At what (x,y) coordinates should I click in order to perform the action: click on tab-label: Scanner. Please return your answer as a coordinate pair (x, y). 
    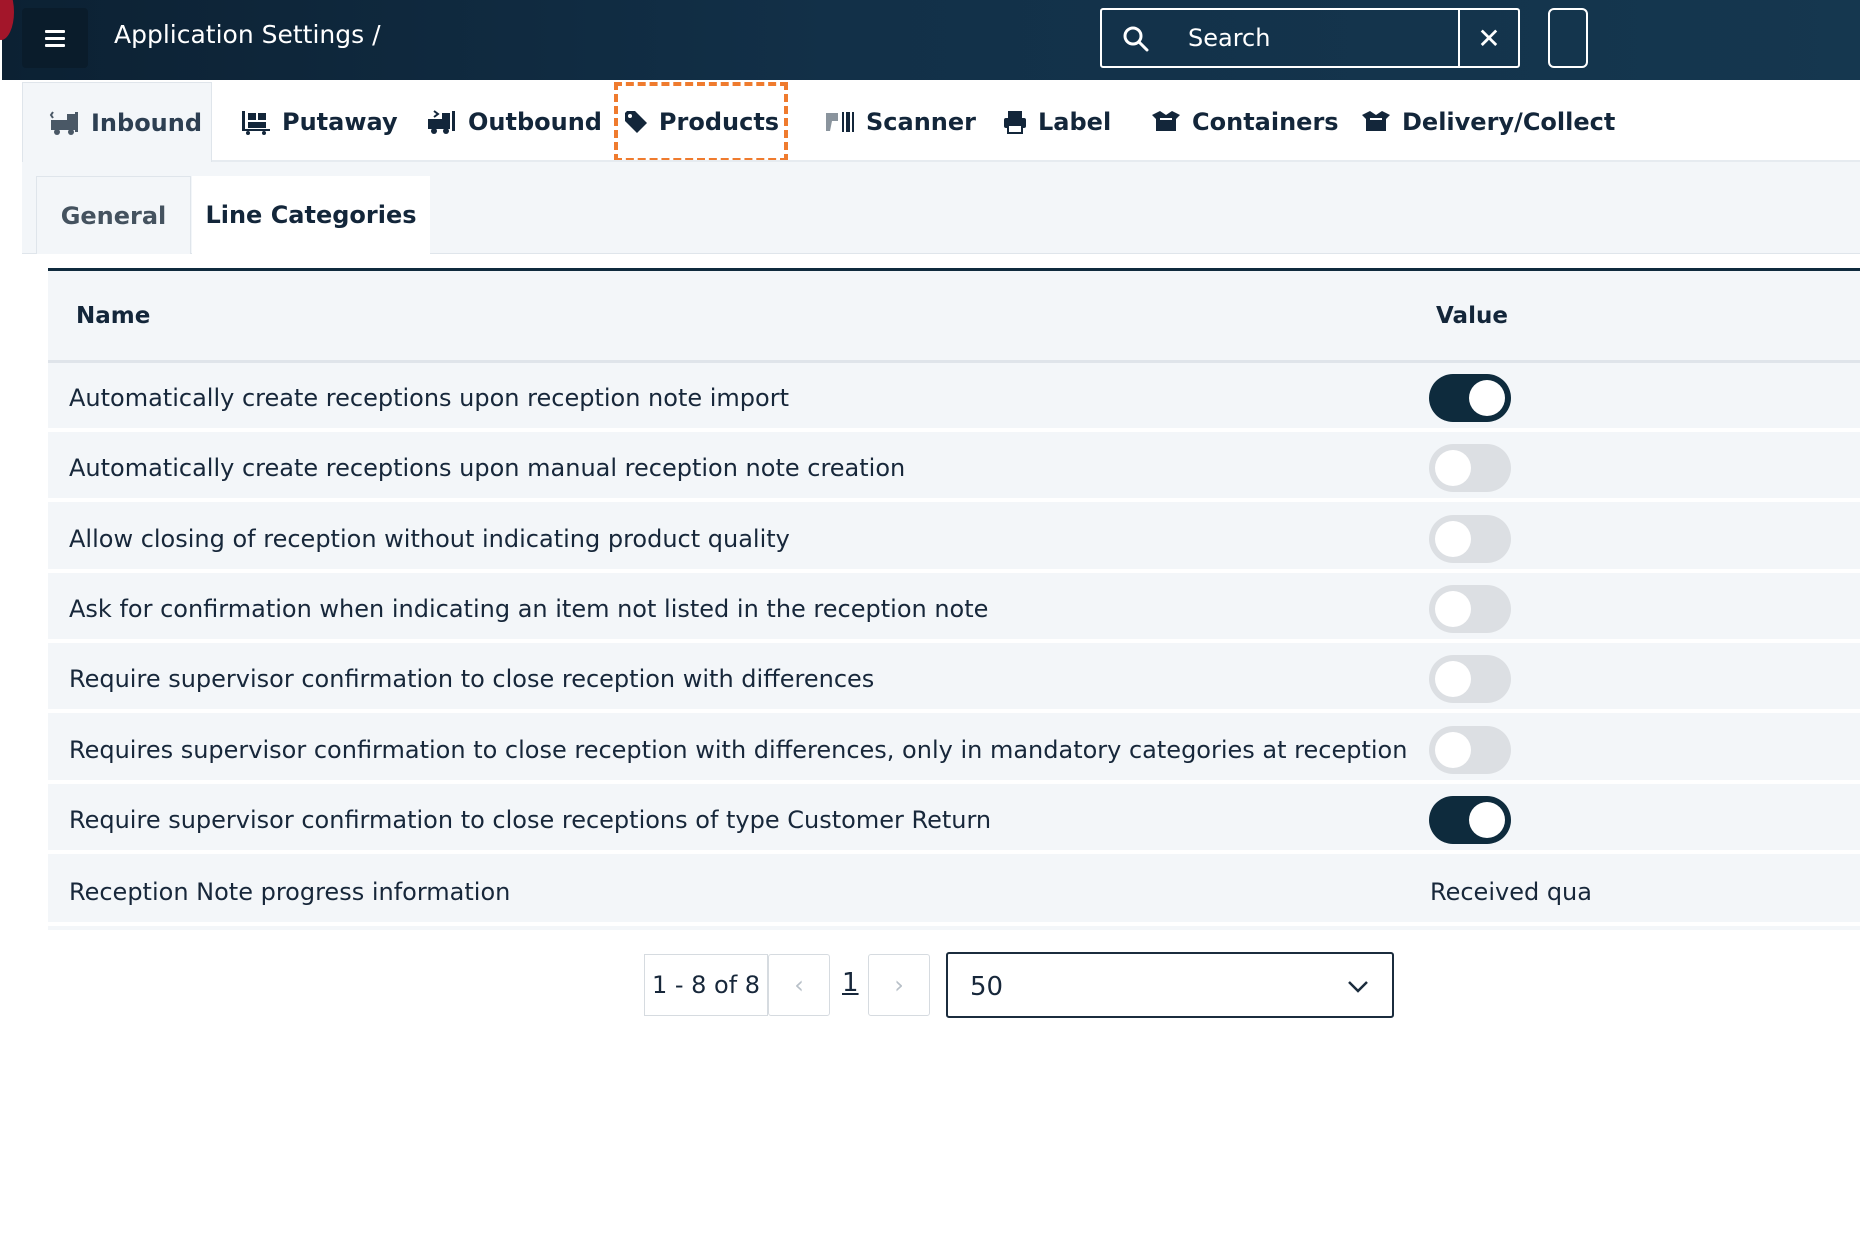
    Looking at the image, I should click on (921, 122).